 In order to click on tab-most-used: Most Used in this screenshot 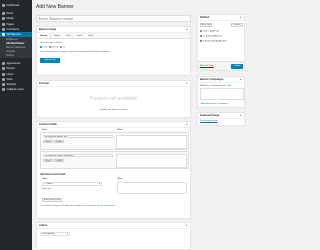, I will do `click(226, 86)`.